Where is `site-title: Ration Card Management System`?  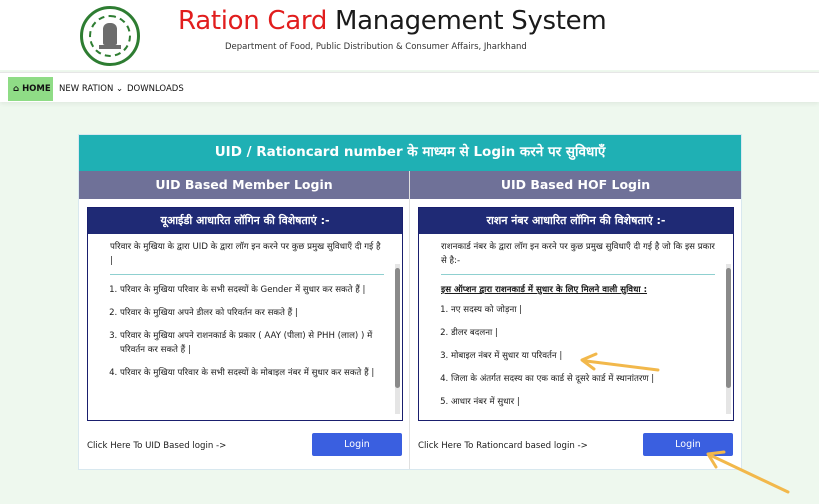
site-title: Ration Card Management System is located at coordinates (392, 21).